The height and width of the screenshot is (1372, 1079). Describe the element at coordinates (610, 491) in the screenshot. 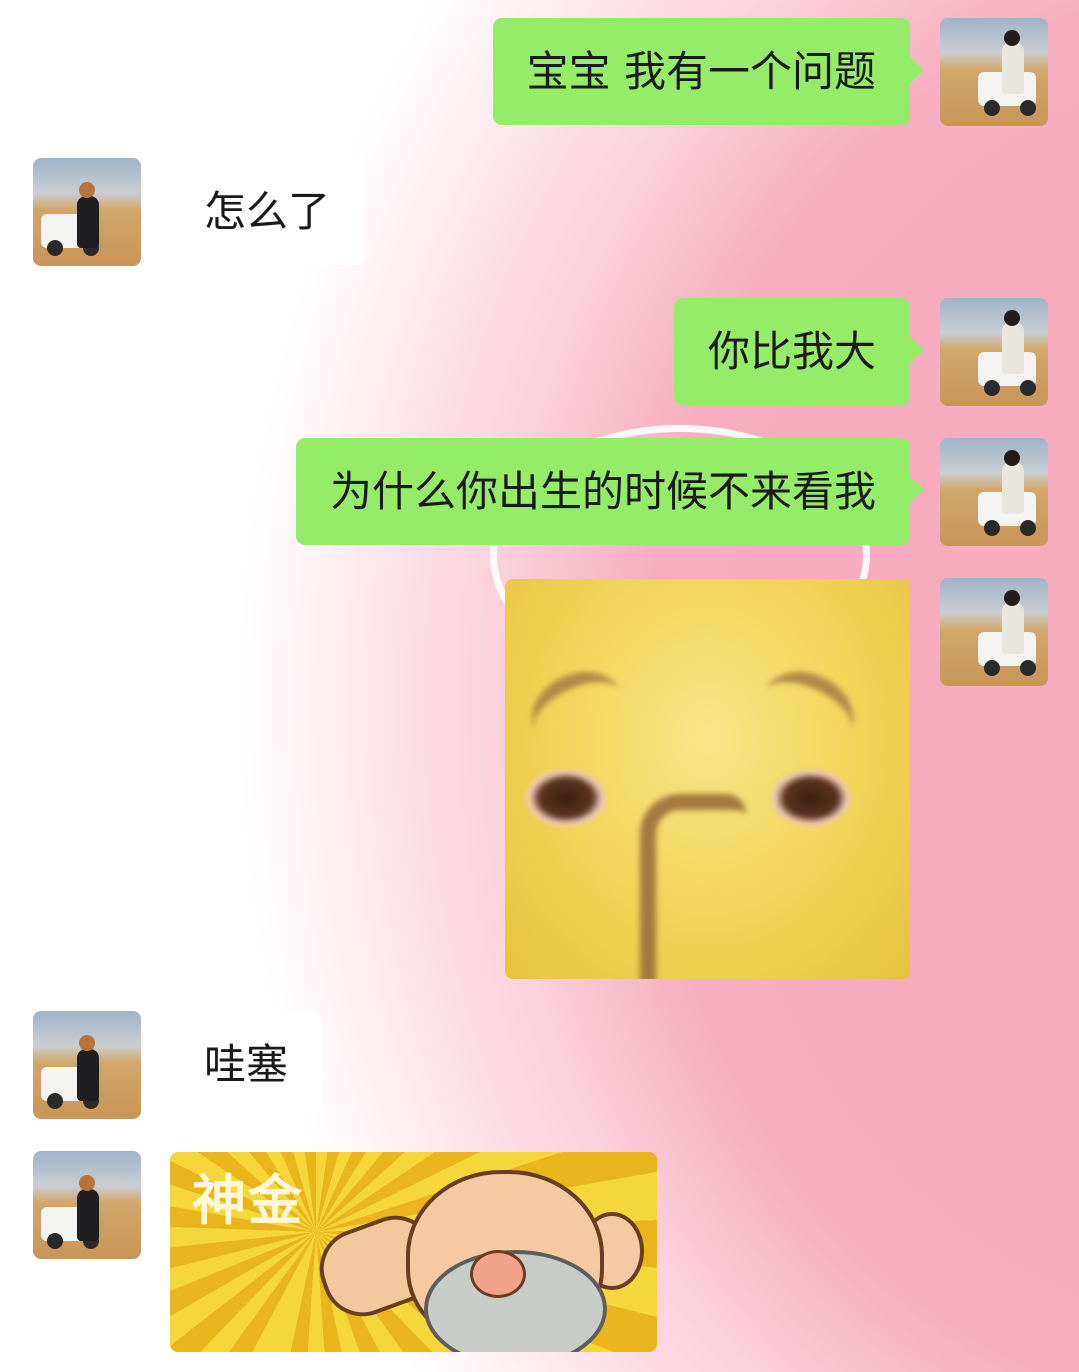

I see `message-bubble-sent: 为什么你出生的时候不来看我` at that location.